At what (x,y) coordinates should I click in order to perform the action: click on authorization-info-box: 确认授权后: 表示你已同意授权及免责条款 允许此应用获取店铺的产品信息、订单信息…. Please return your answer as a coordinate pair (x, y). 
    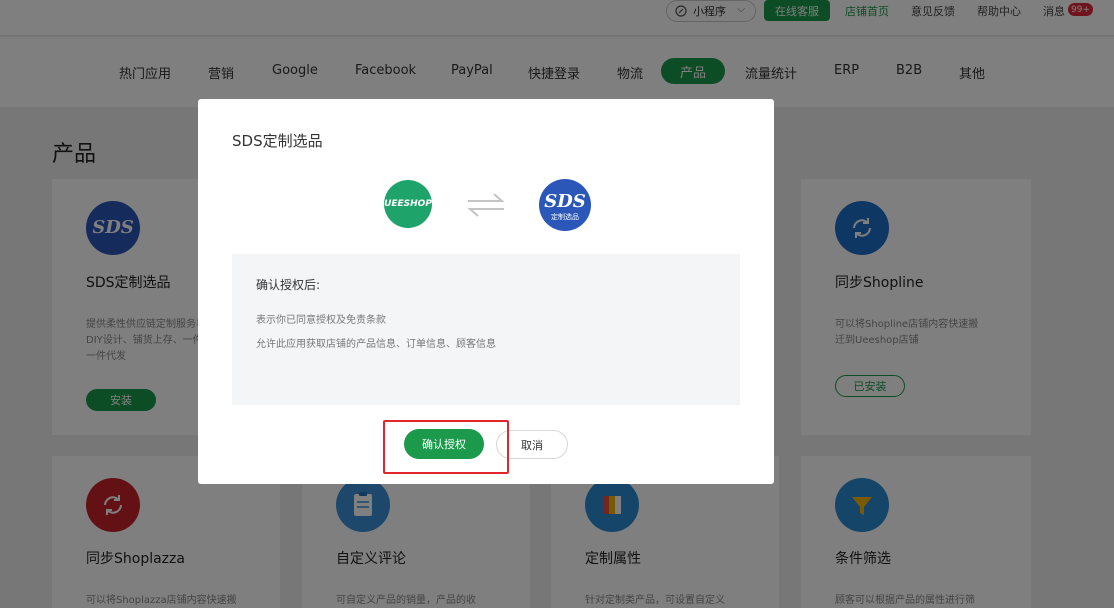
    Looking at the image, I should click on (486, 329).